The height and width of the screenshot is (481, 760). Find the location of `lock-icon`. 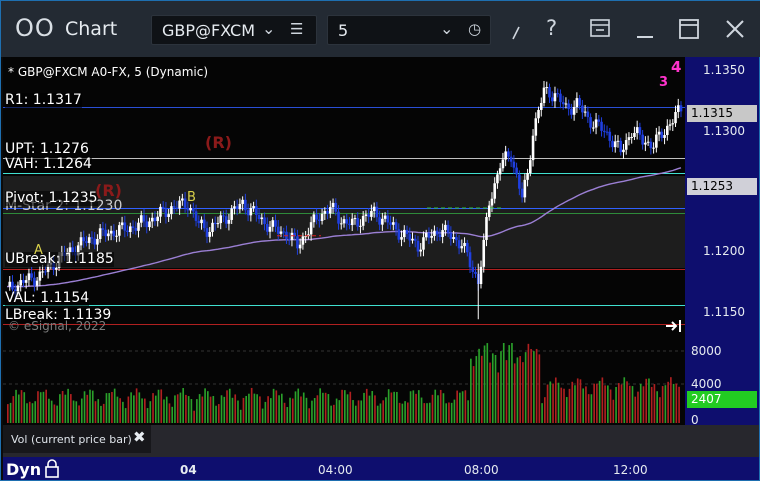

lock-icon is located at coordinates (52, 469).